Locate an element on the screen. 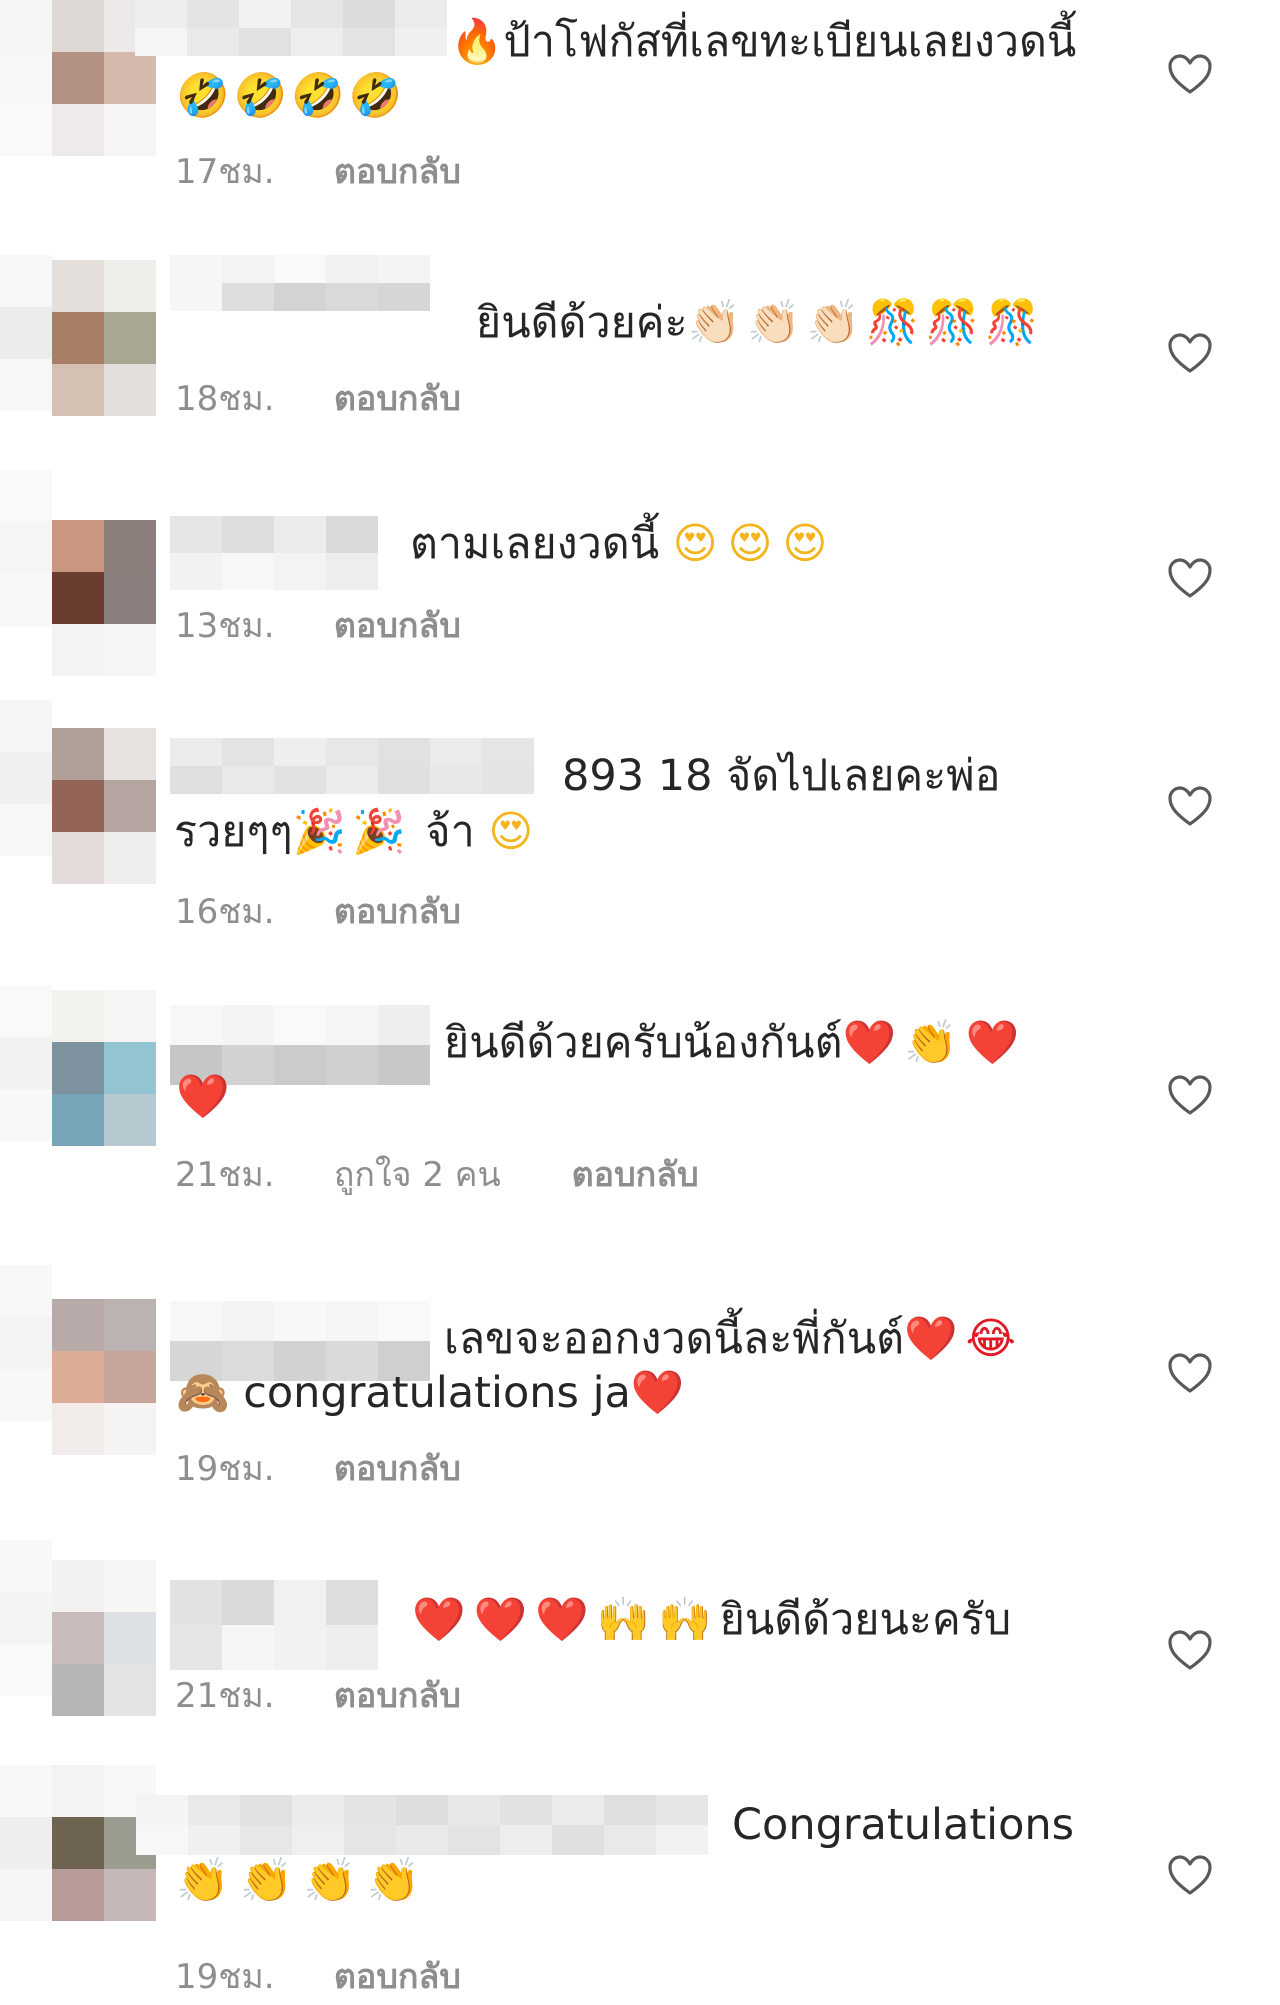 This screenshot has width=1280, height=2005. comment-time: 16ชม. is located at coordinates (225, 912).